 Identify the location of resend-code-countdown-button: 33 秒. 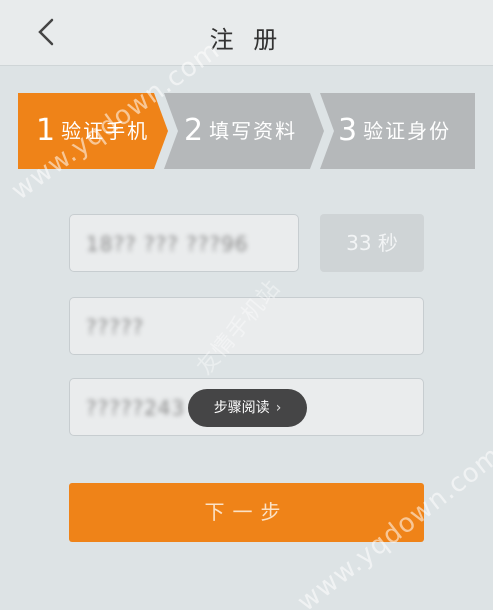
(372, 243).